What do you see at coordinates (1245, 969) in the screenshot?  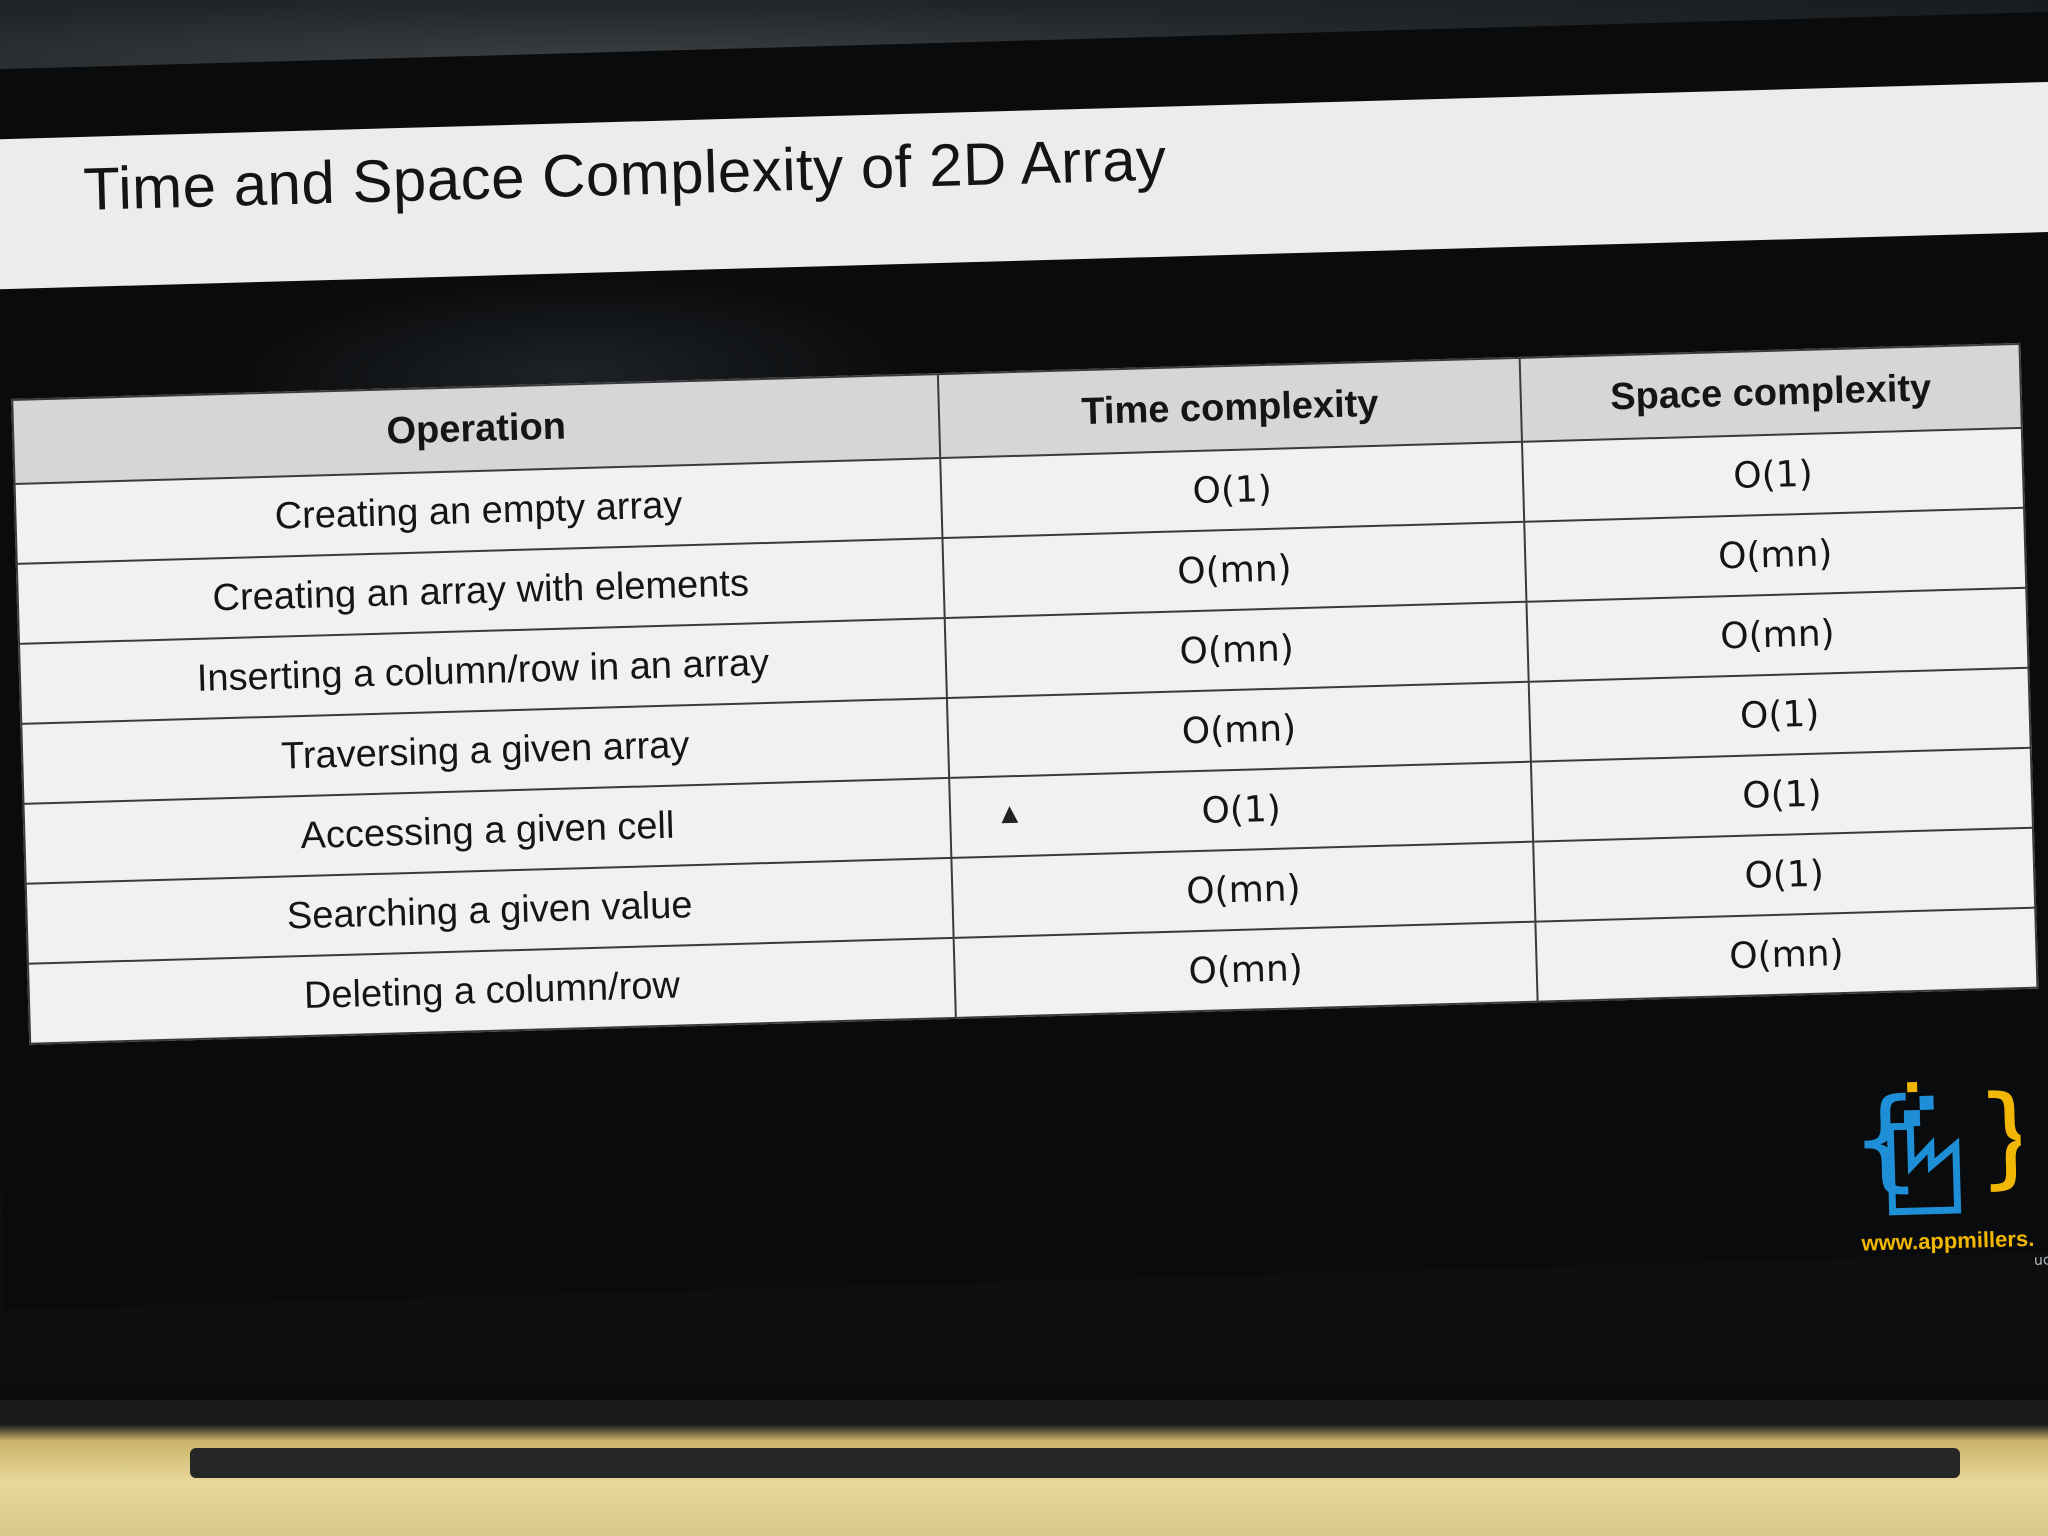 I see `time-cell: O(mn)` at bounding box center [1245, 969].